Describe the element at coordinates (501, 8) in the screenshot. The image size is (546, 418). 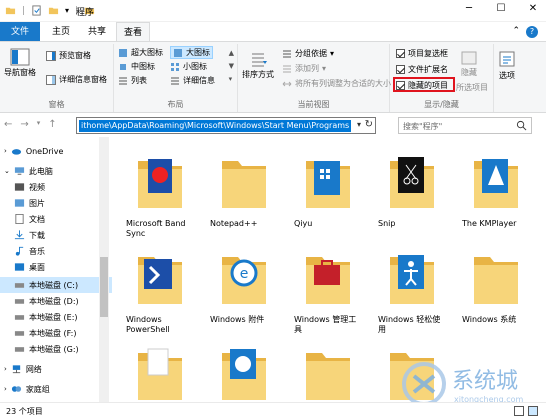
I see `maximize-button: ☐` at that location.